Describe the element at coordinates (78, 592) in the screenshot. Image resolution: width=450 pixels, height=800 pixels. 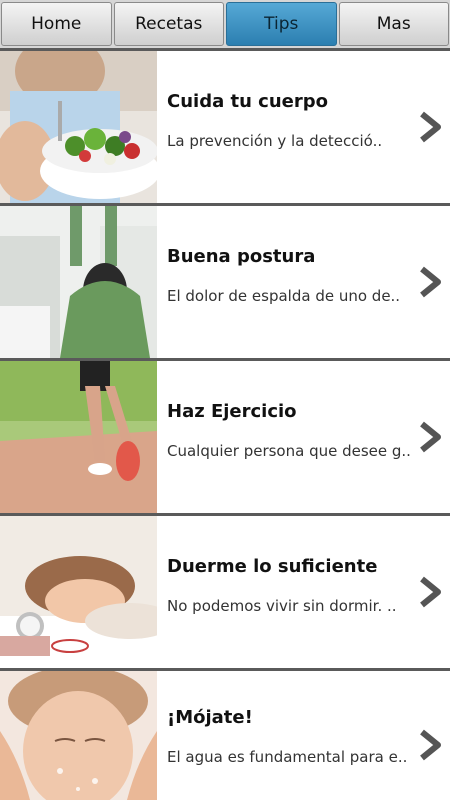
I see `sleeping-woman-photo` at that location.